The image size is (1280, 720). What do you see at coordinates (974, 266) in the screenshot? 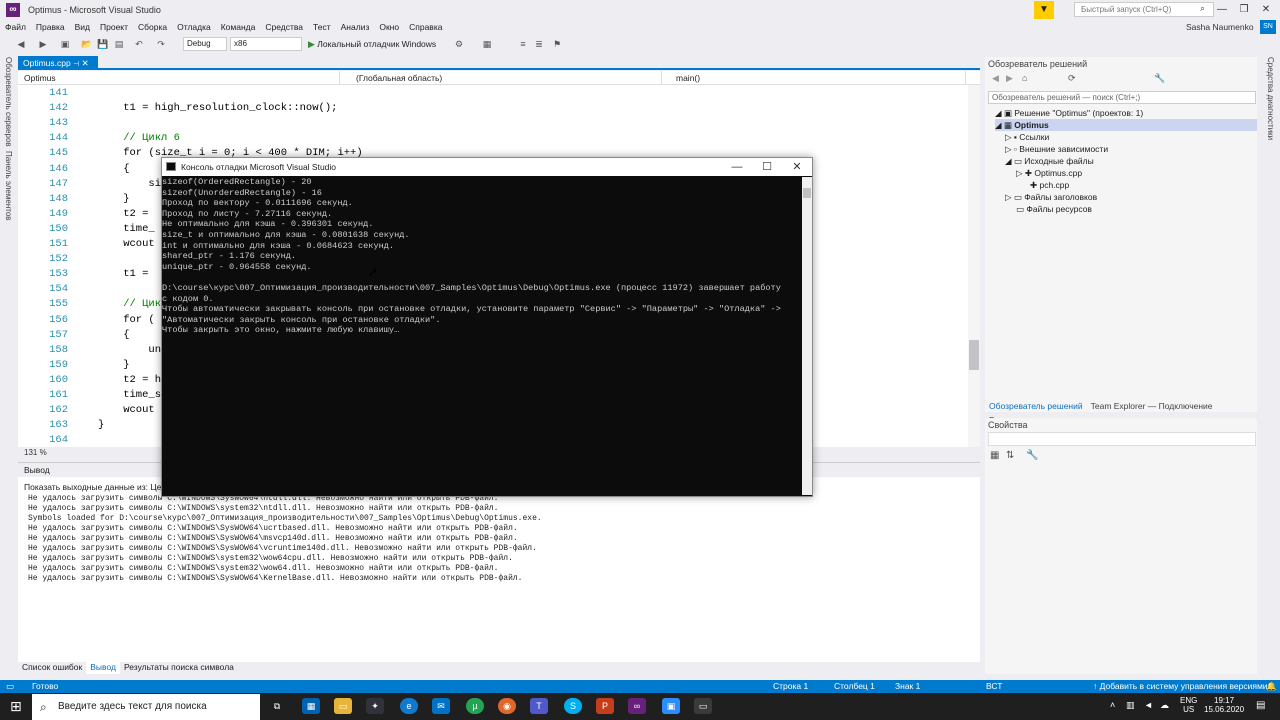
I see `editor-scrollbar` at bounding box center [974, 266].